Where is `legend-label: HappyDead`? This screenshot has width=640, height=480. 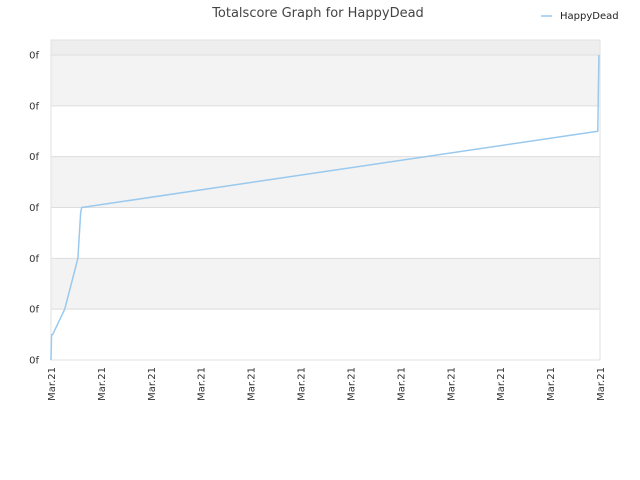 legend-label: HappyDead is located at coordinates (589, 16).